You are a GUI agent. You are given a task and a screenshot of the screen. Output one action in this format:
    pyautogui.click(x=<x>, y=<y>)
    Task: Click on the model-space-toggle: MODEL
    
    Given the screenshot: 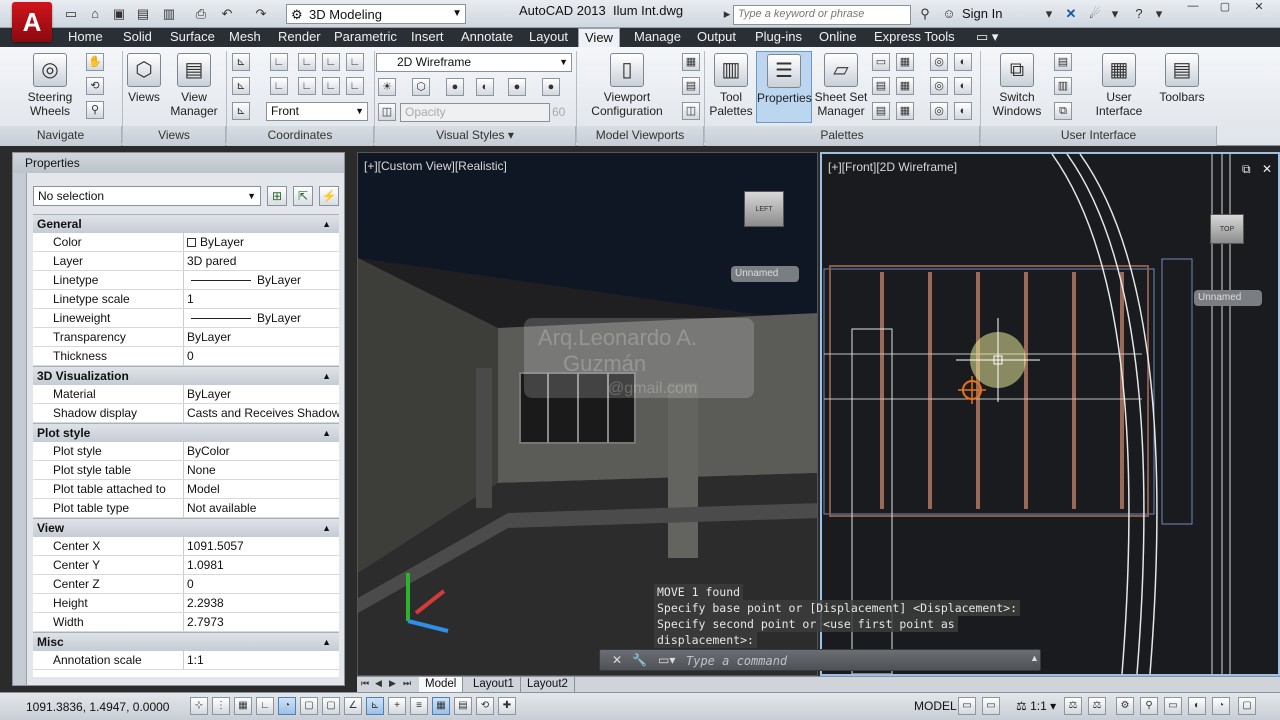 What is the action you would take?
    pyautogui.click(x=935, y=706)
    